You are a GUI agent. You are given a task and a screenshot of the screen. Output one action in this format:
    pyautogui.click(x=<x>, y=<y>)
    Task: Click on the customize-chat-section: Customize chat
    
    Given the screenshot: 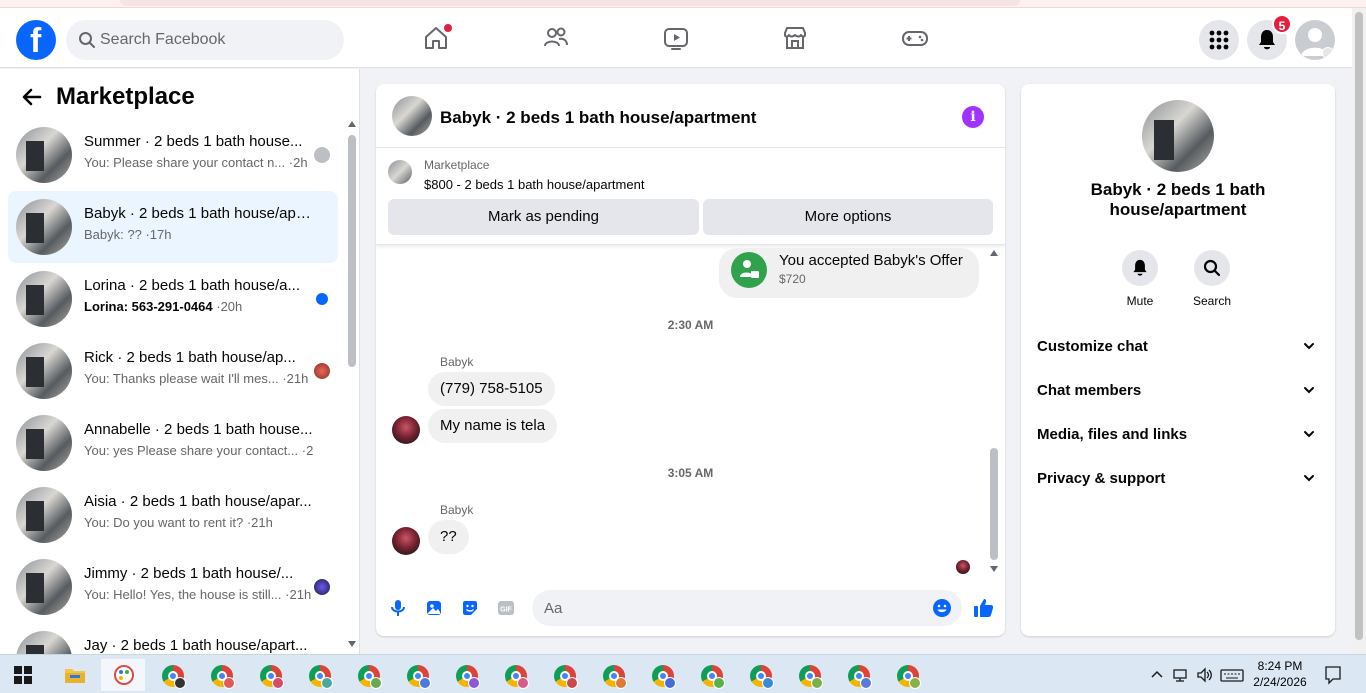 What is the action you would take?
    pyautogui.click(x=1178, y=346)
    